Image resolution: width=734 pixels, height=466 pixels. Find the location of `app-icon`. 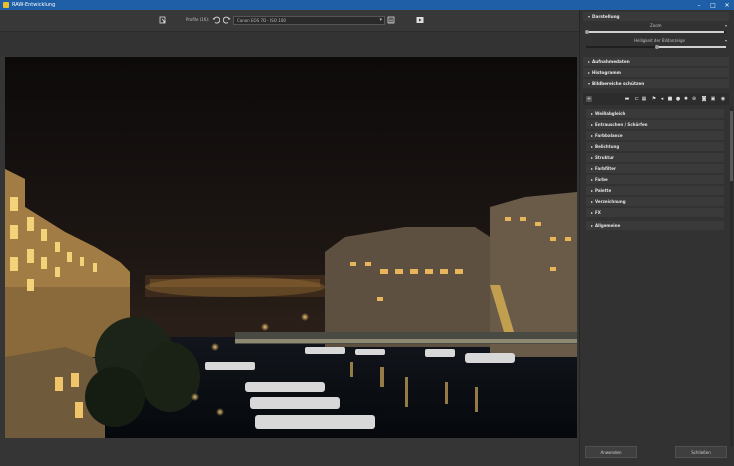

app-icon is located at coordinates (6, 5).